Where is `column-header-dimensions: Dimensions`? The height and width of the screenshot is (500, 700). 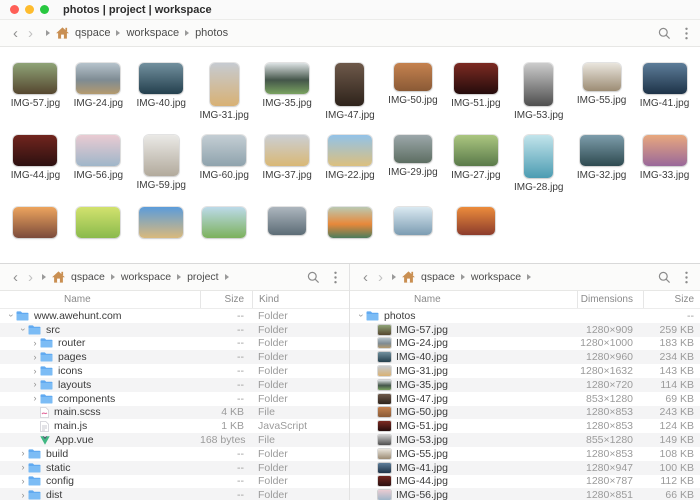 column-header-dimensions: Dimensions is located at coordinates (610, 299).